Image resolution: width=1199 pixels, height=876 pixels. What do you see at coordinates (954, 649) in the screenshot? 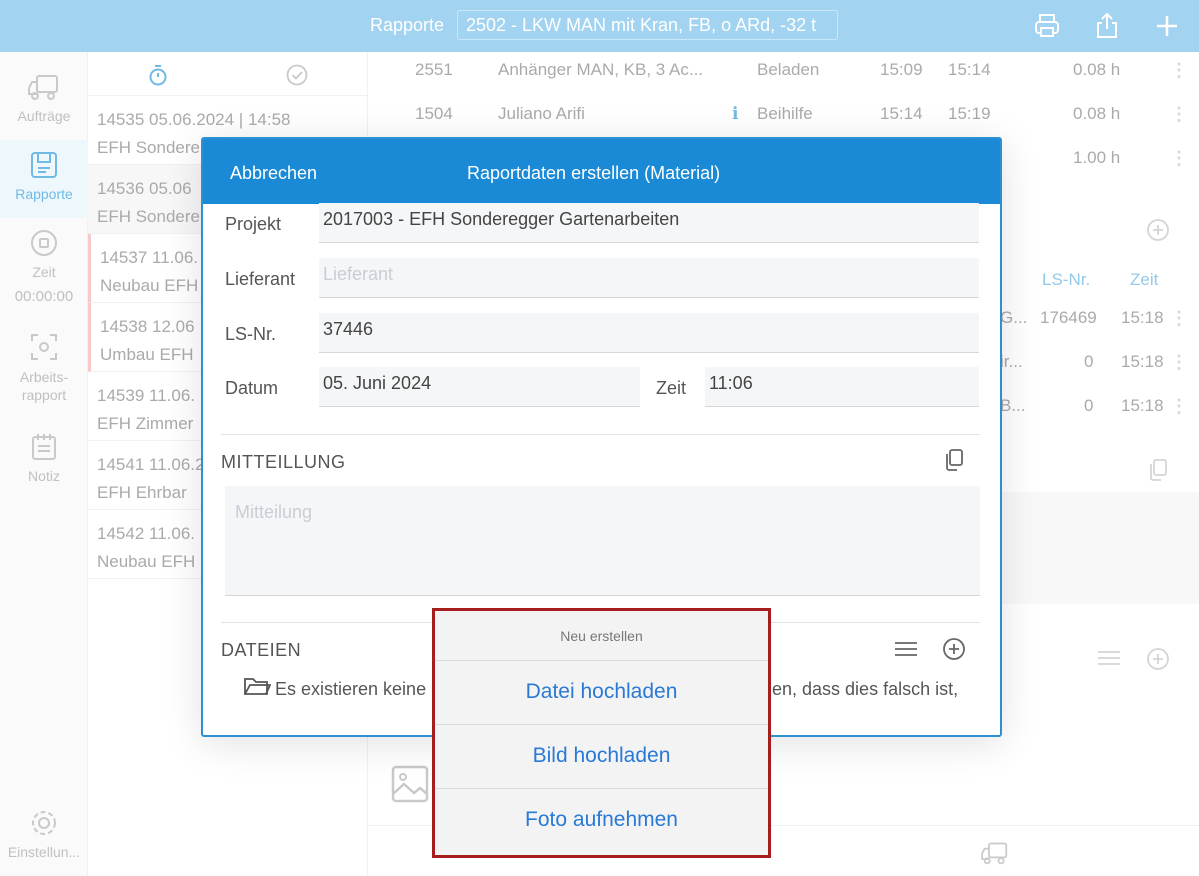
I see `add-circle-icon` at bounding box center [954, 649].